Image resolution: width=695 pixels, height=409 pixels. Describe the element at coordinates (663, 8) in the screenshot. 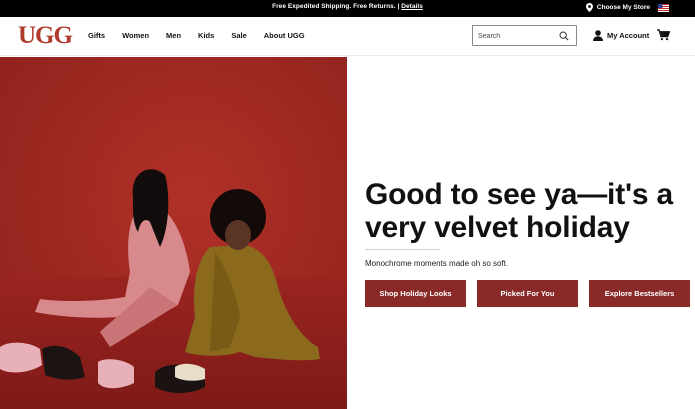

I see `us-flag-icon` at that location.